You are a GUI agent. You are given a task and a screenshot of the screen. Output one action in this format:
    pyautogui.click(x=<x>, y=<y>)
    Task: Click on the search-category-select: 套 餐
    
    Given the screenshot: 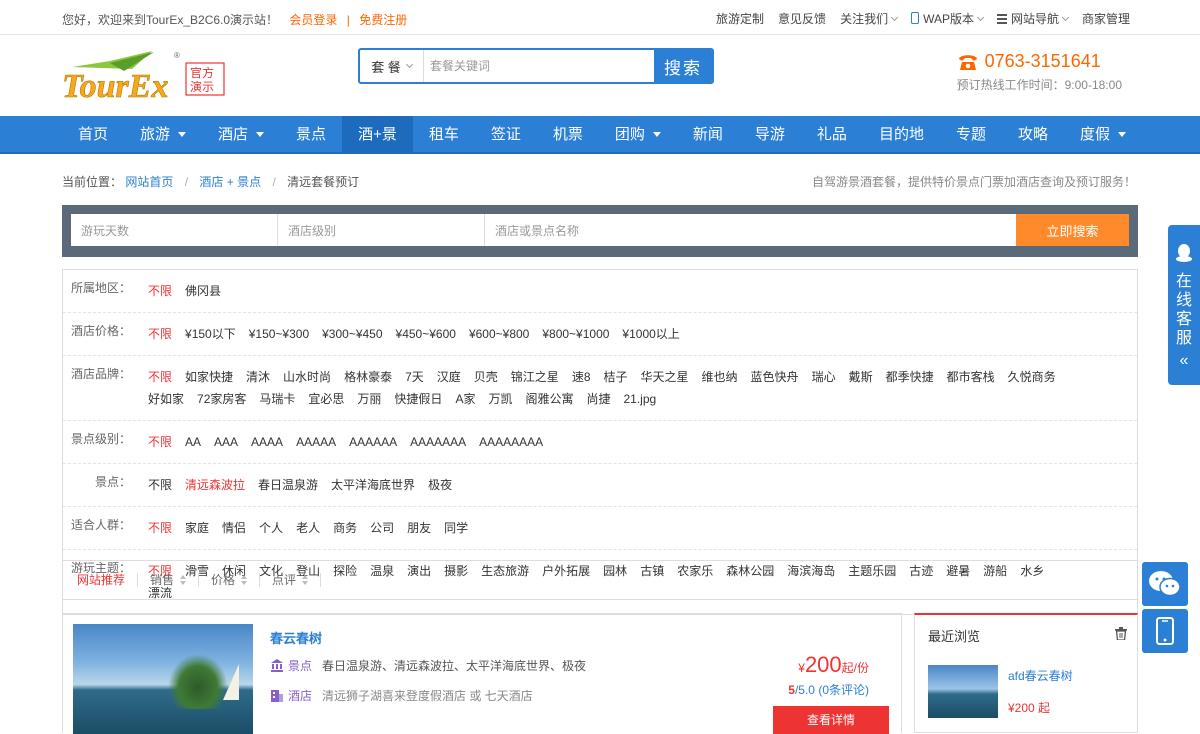 What is the action you would take?
    pyautogui.click(x=392, y=66)
    